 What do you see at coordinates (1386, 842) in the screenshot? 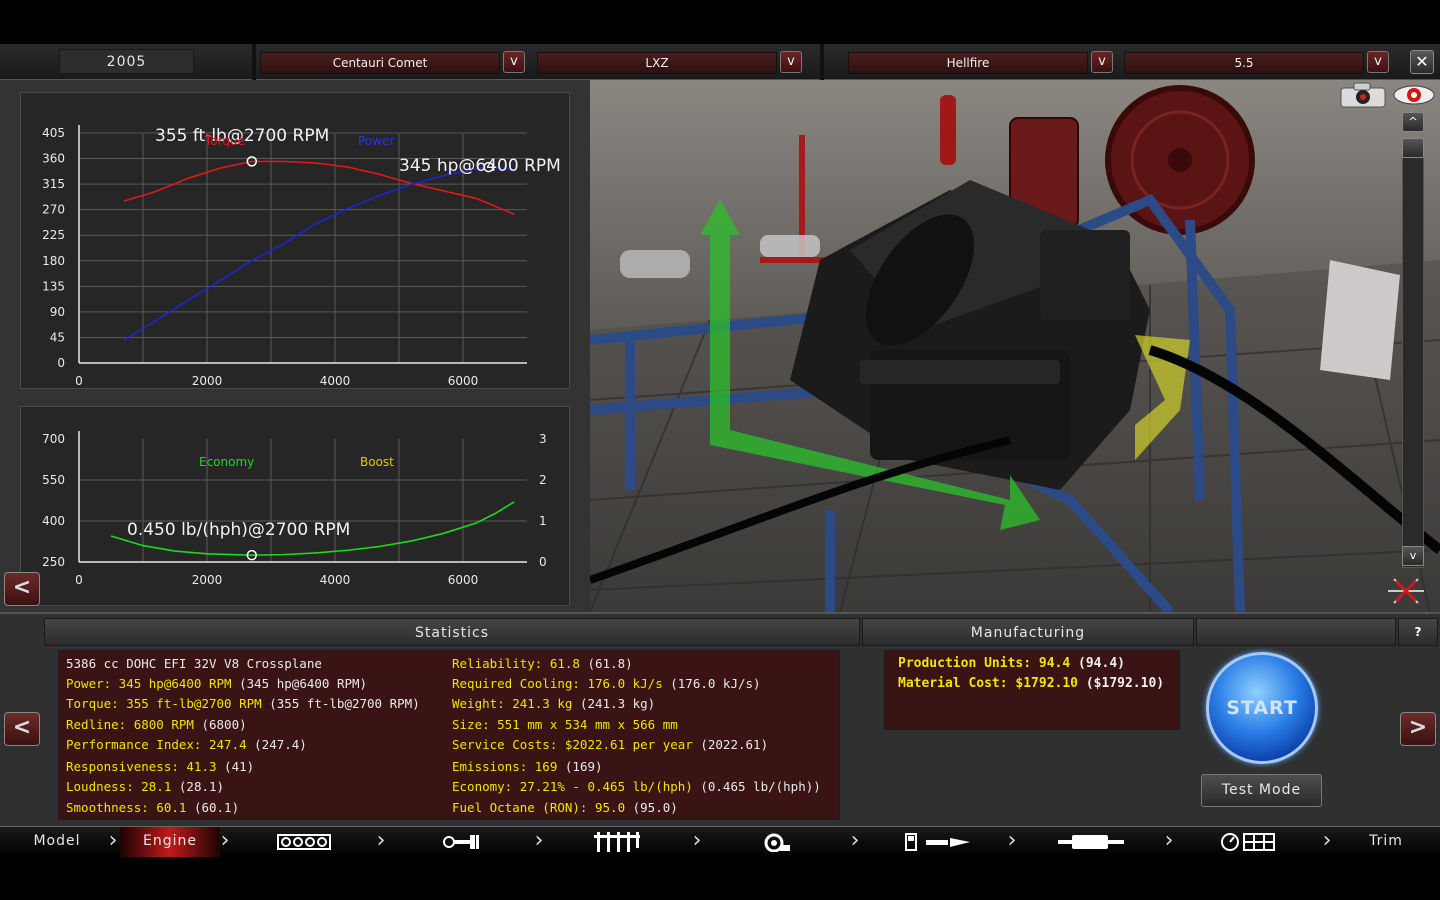
I see `nav-trim: Trim` at bounding box center [1386, 842].